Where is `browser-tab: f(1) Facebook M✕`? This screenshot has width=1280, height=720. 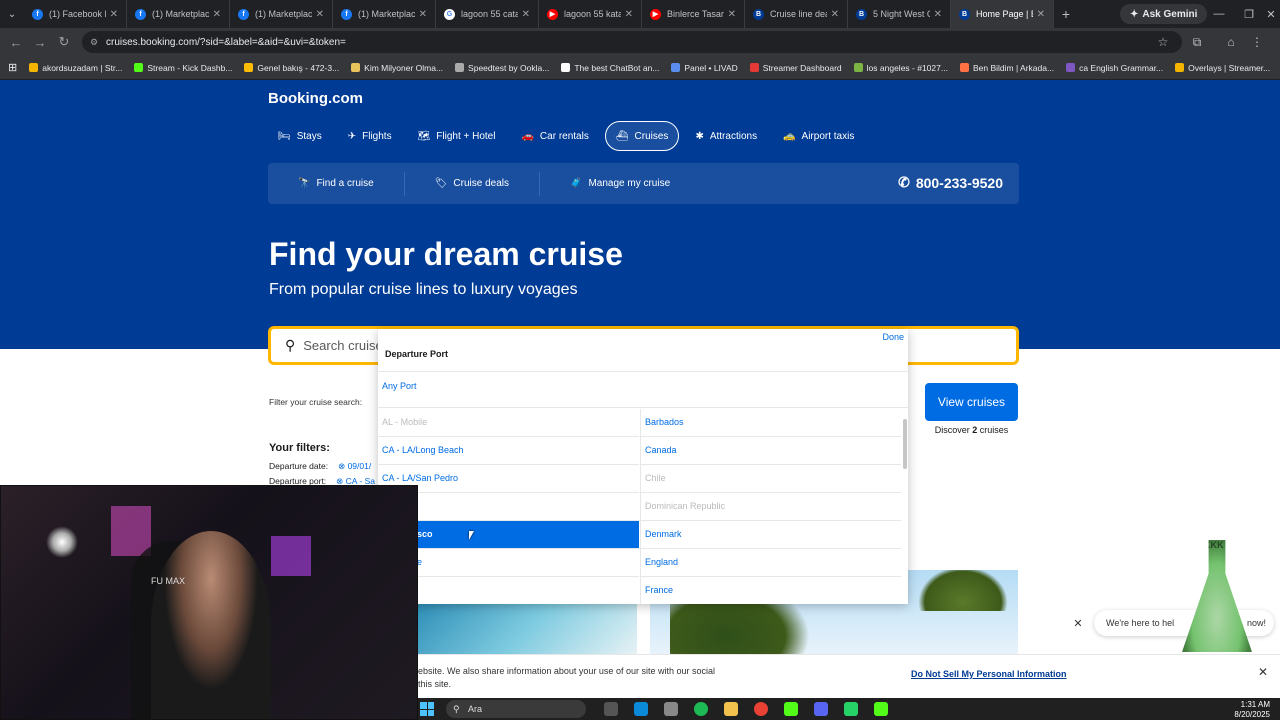
browser-tab: f(1) Facebook M✕ is located at coordinates (75, 14).